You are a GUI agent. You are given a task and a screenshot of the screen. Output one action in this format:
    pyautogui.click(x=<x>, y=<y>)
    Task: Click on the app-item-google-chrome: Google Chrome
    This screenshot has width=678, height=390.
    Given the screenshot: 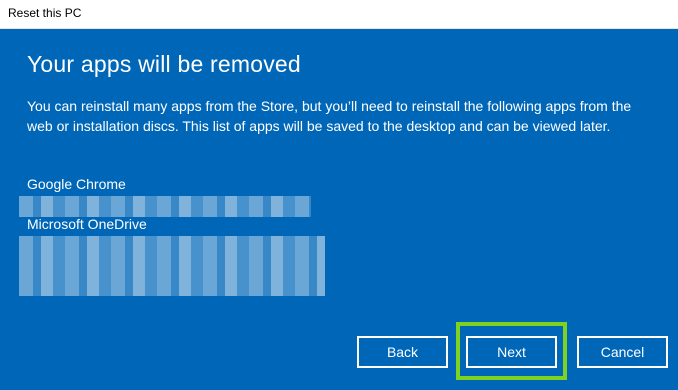 What is the action you would take?
    pyautogui.click(x=76, y=184)
    